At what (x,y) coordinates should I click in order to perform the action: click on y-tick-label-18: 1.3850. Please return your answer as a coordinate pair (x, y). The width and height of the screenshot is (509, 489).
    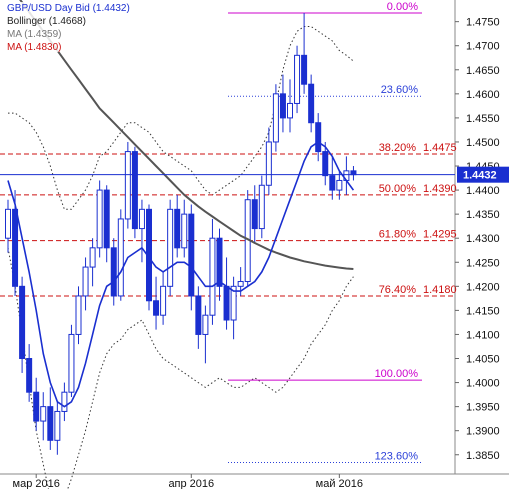
    Looking at the image, I should click on (483, 456).